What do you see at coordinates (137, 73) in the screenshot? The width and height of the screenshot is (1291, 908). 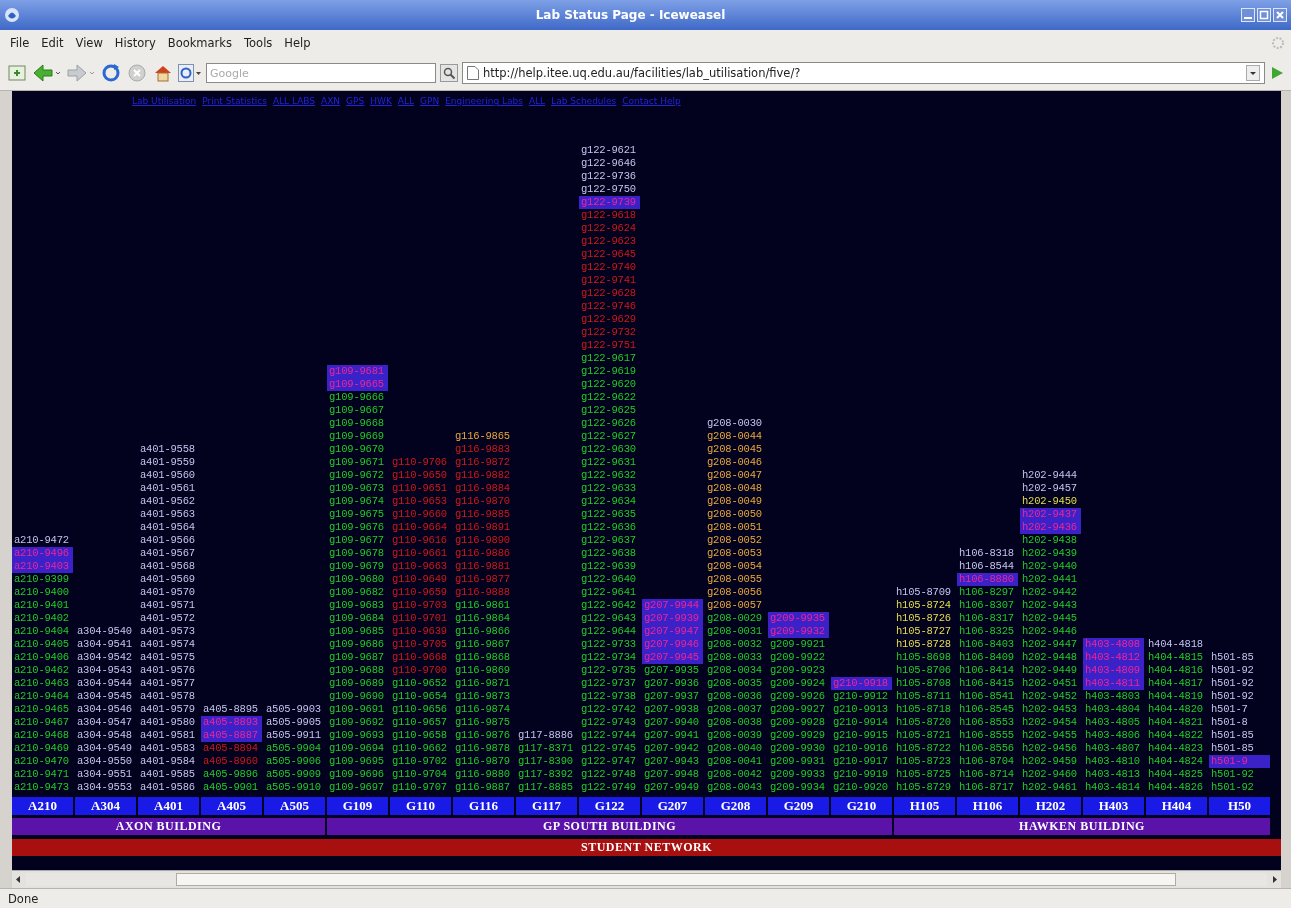 I see `stop-icon` at bounding box center [137, 73].